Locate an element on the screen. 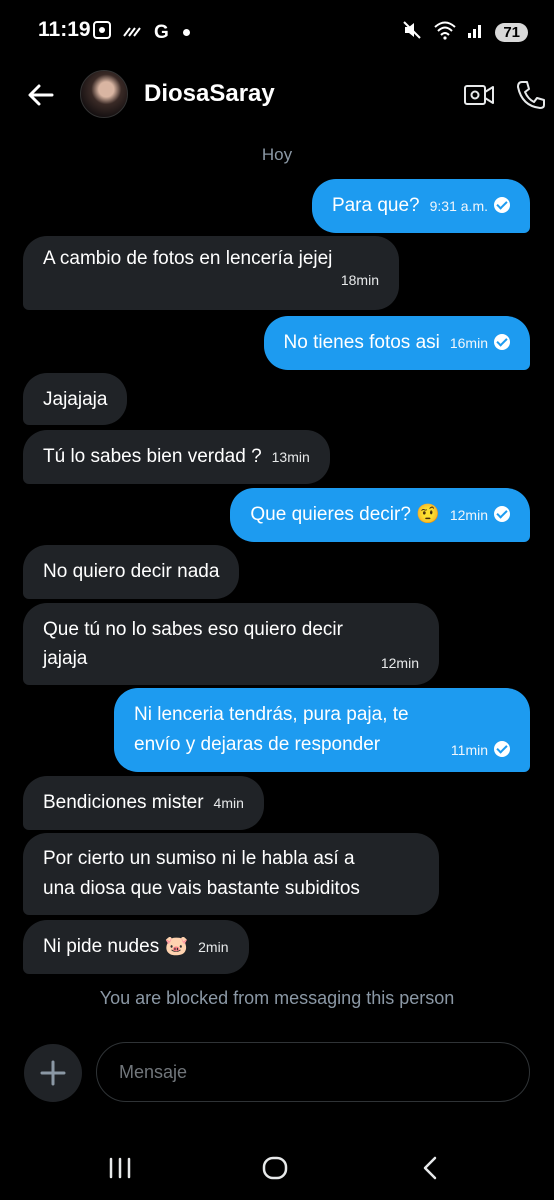  wifi-icon is located at coordinates (445, 32).